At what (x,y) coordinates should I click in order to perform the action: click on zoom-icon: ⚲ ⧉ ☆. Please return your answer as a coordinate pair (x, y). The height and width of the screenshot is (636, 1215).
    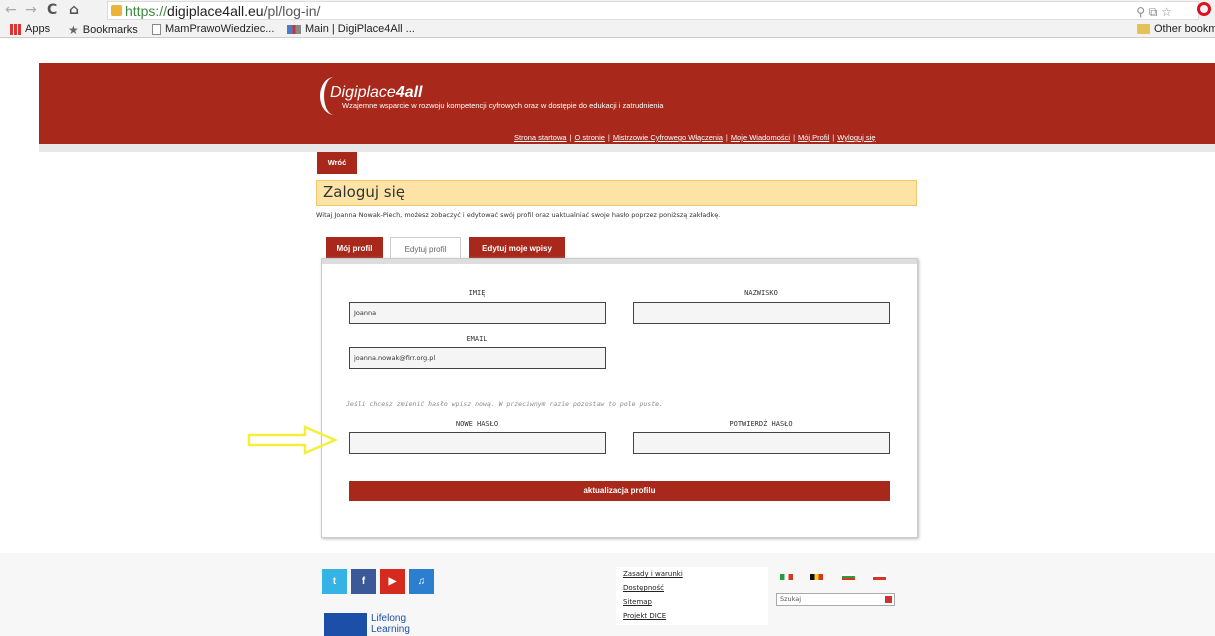
    Looking at the image, I should click on (1154, 12).